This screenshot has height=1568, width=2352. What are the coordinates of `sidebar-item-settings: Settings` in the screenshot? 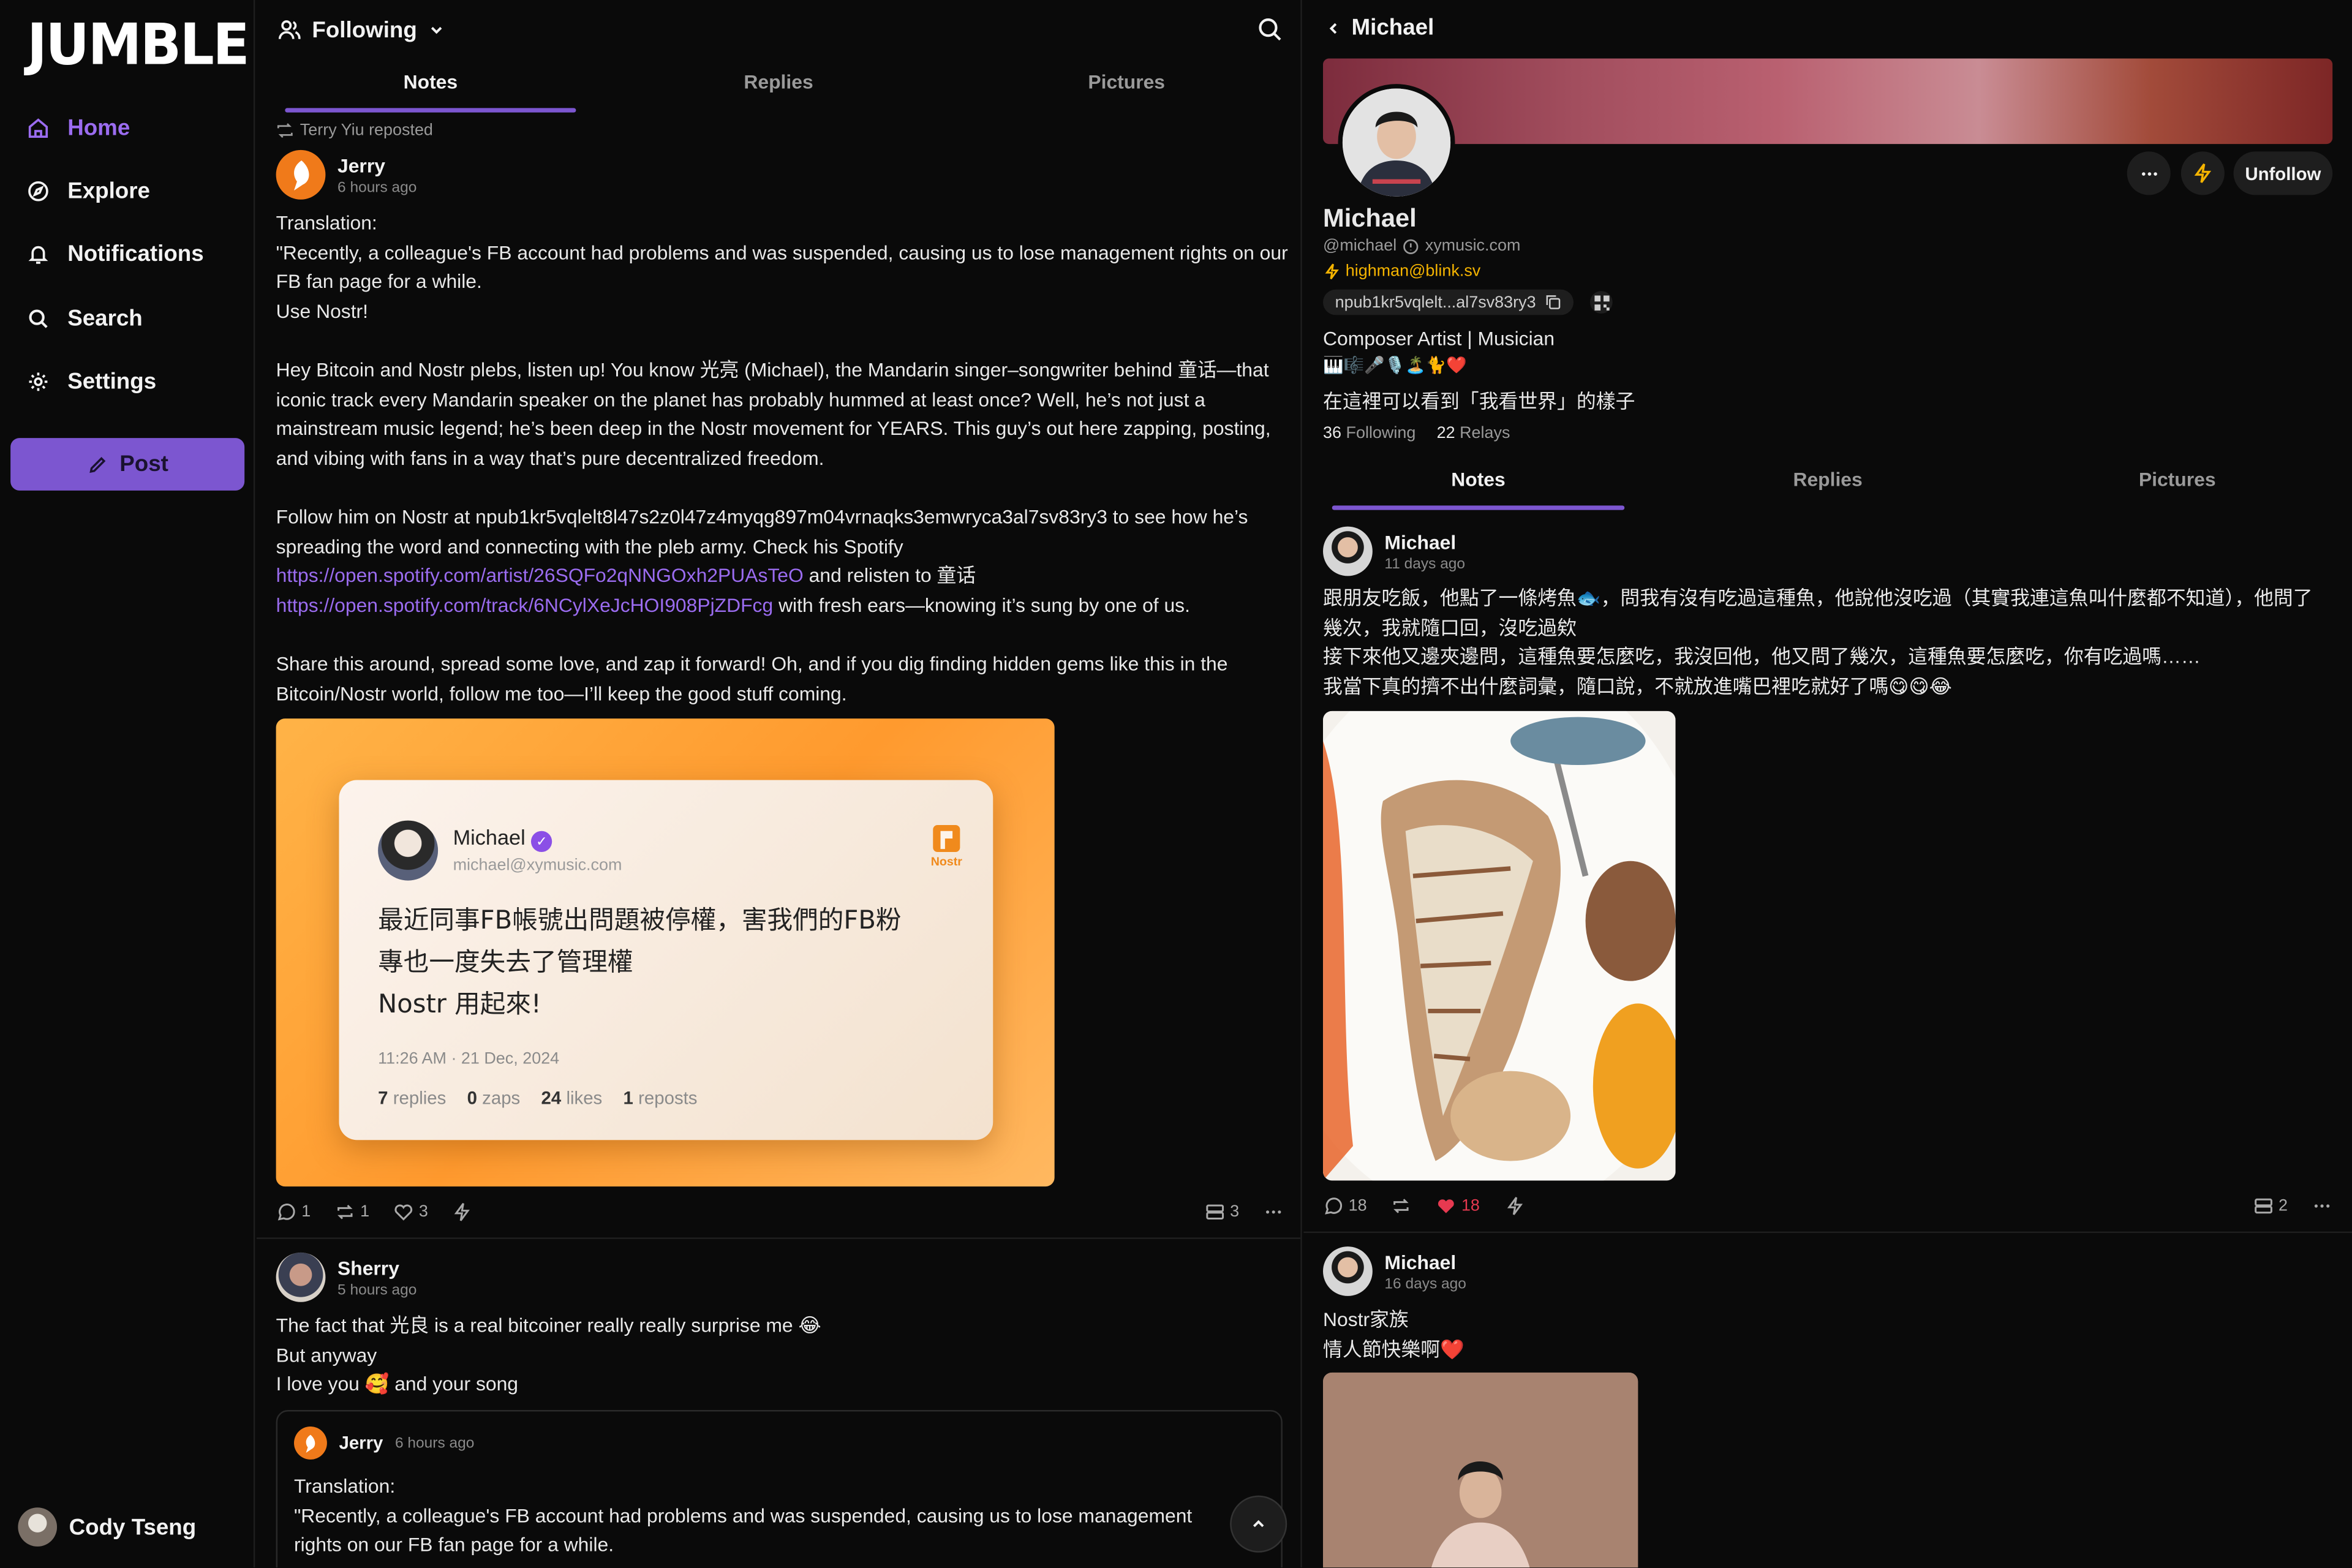 It's located at (91, 381).